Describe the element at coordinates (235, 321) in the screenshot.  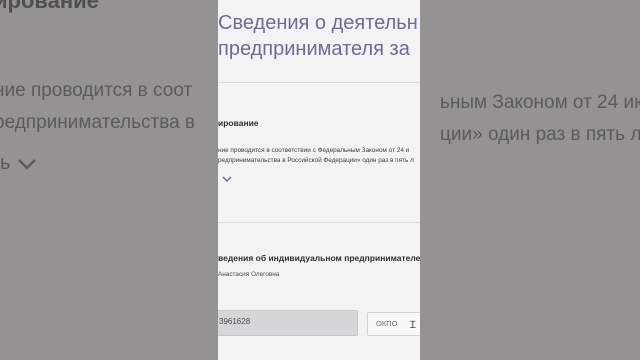
I see `inn-value: 3961628` at that location.